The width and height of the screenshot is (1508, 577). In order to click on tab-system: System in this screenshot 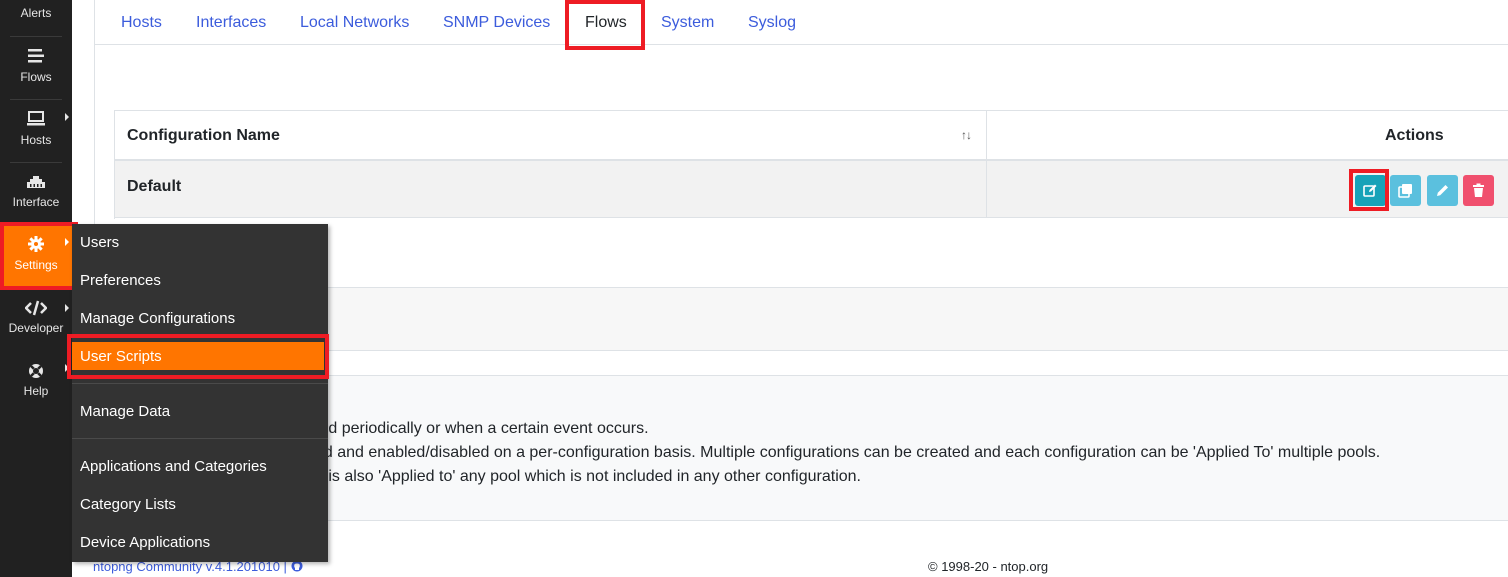, I will do `click(687, 23)`.